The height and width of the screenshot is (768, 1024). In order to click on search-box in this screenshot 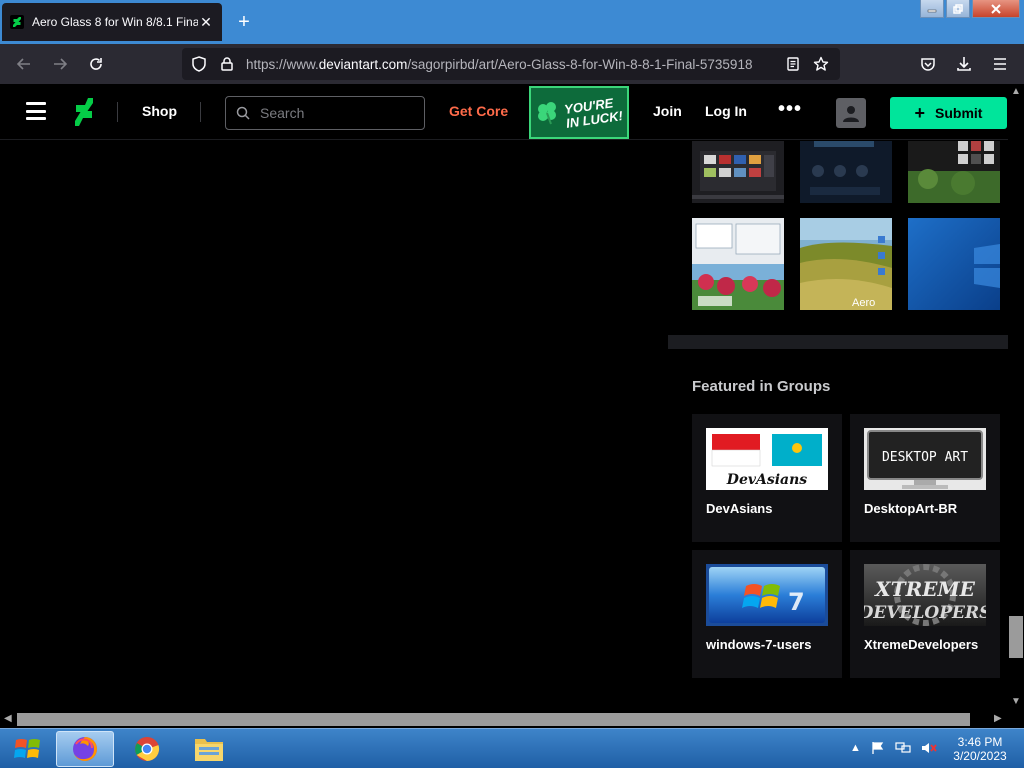, I will do `click(325, 113)`.